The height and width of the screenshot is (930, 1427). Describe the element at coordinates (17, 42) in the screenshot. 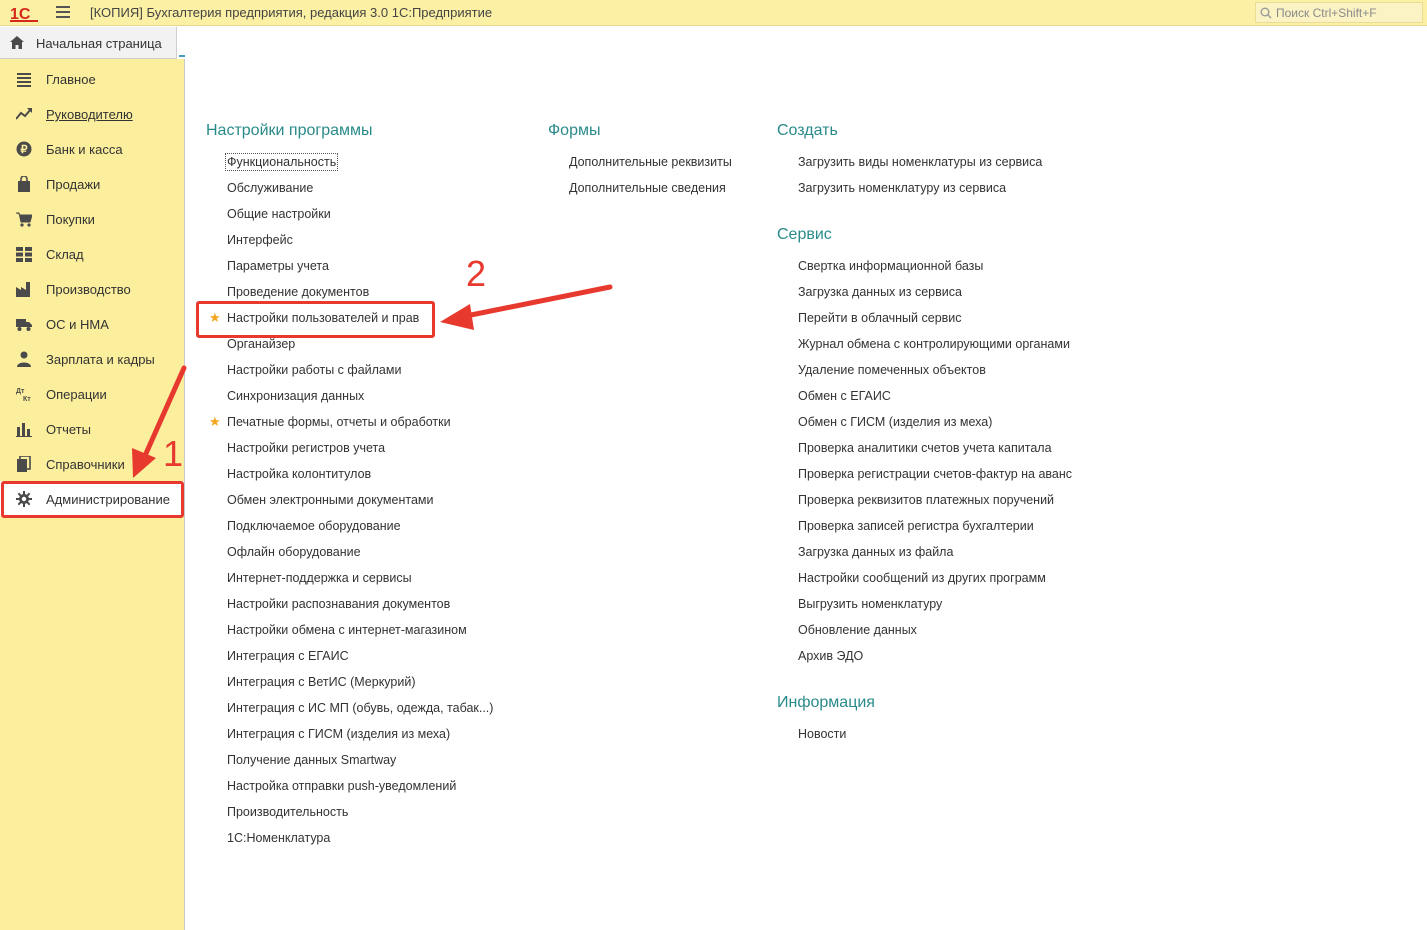

I see `home-icon` at that location.